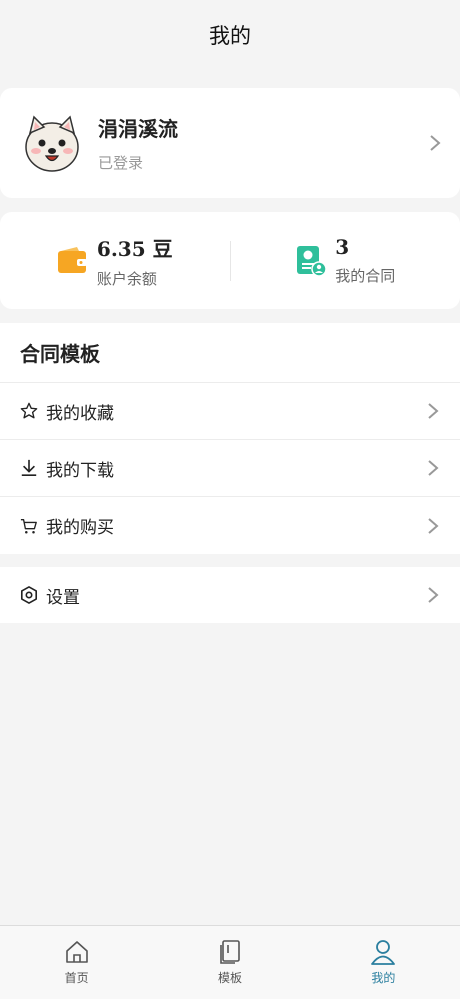 This screenshot has height=999, width=460. What do you see at coordinates (52, 143) in the screenshot?
I see `avatar` at bounding box center [52, 143].